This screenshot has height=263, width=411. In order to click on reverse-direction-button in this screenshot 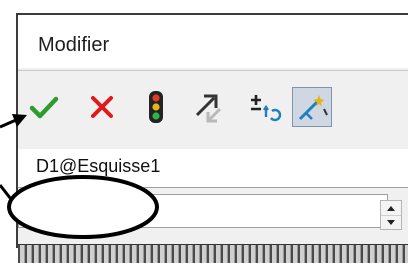, I will do `click(208, 107)`.